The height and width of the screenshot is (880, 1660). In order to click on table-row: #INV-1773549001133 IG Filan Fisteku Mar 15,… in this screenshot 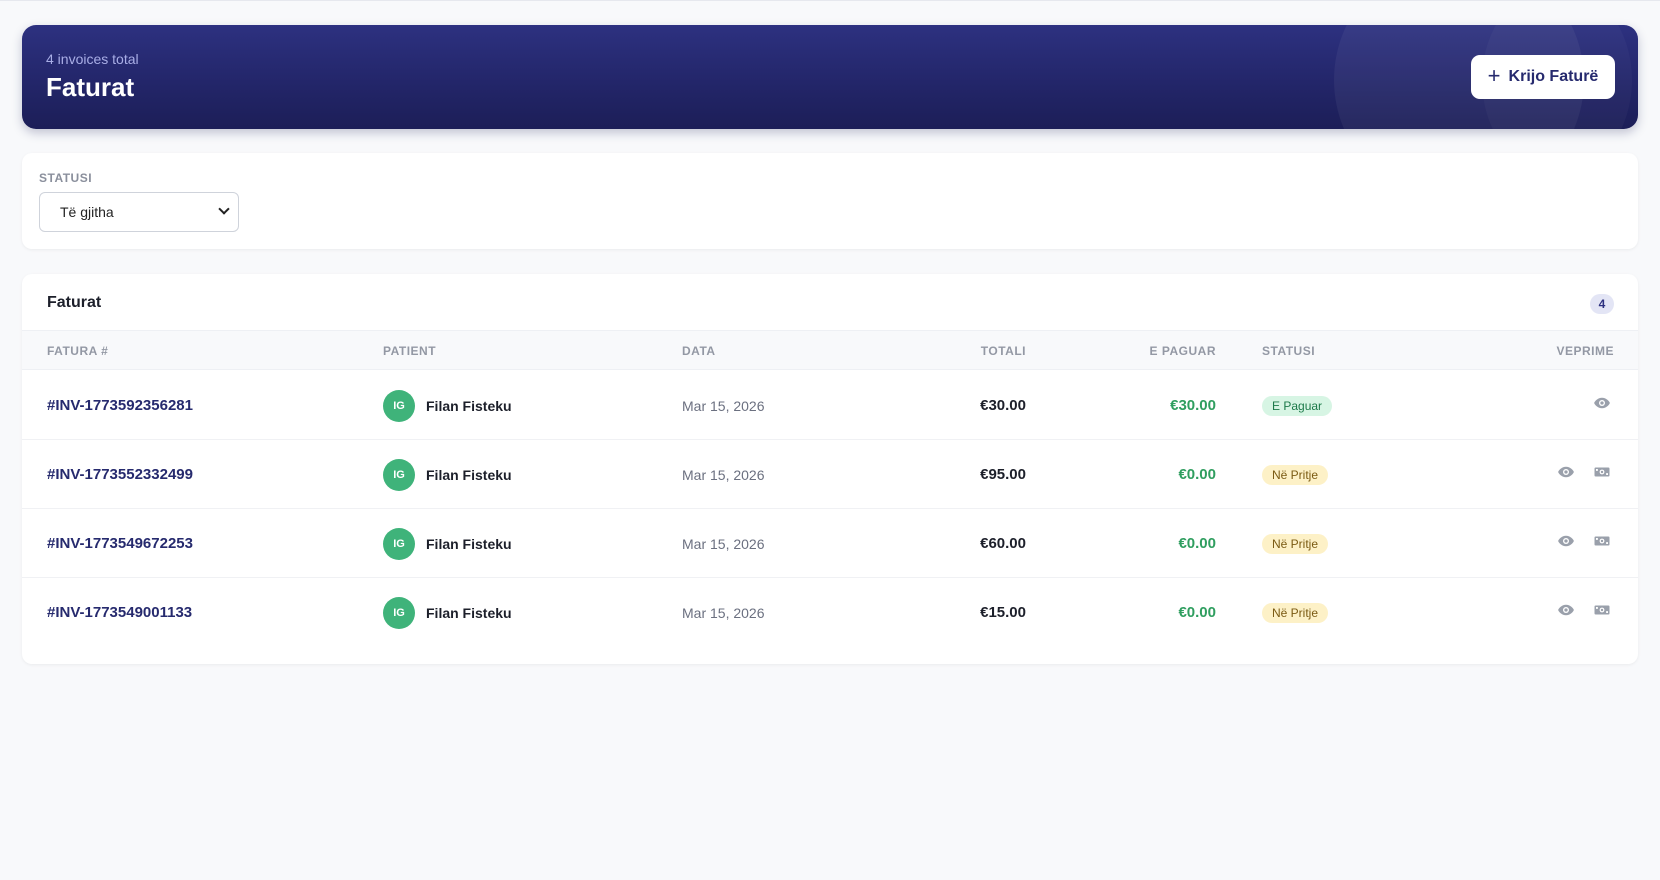, I will do `click(830, 612)`.